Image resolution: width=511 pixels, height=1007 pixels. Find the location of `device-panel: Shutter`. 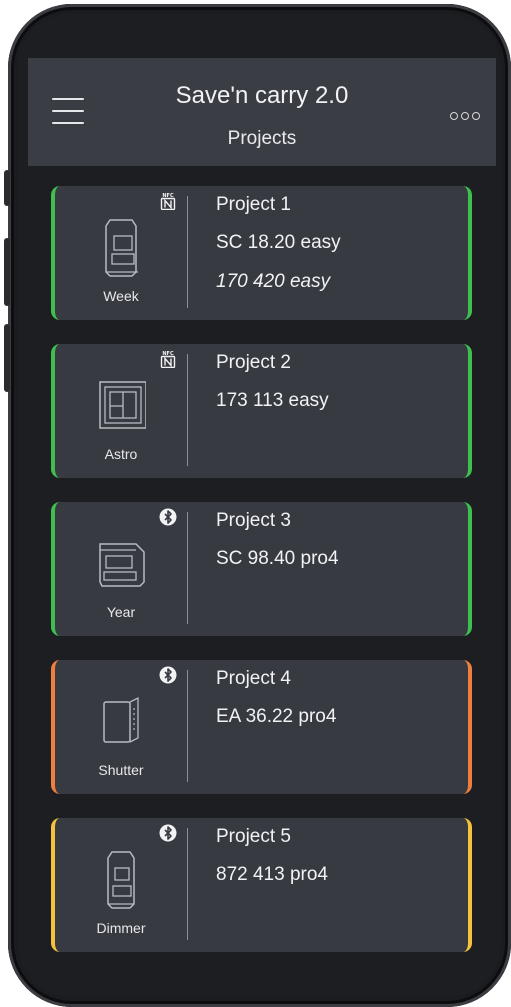

device-panel: Shutter is located at coordinates (121, 727).